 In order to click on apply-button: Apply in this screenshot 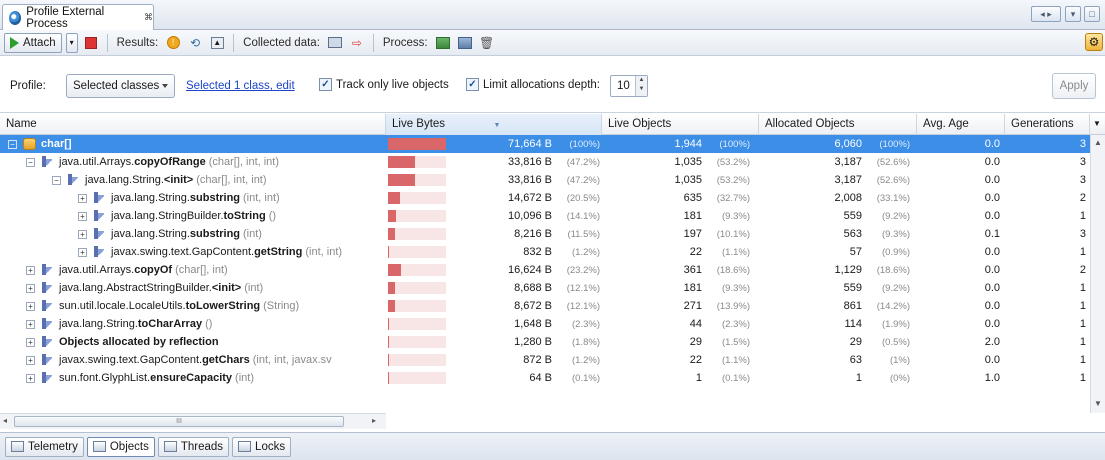, I will do `click(1074, 86)`.